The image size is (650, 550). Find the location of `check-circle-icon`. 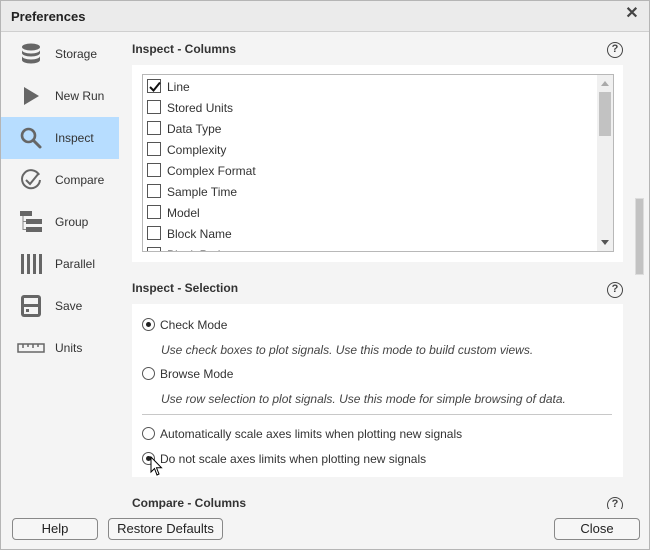

check-circle-icon is located at coordinates (31, 179).